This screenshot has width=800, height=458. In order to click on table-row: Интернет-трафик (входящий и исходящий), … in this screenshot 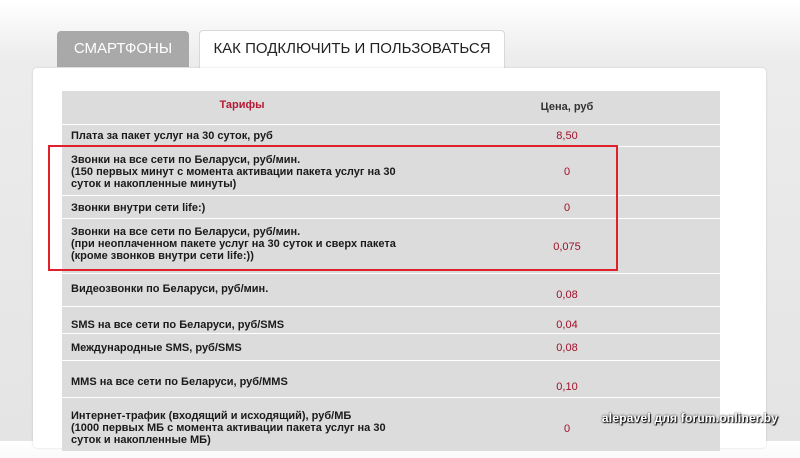, I will do `click(391, 428)`.